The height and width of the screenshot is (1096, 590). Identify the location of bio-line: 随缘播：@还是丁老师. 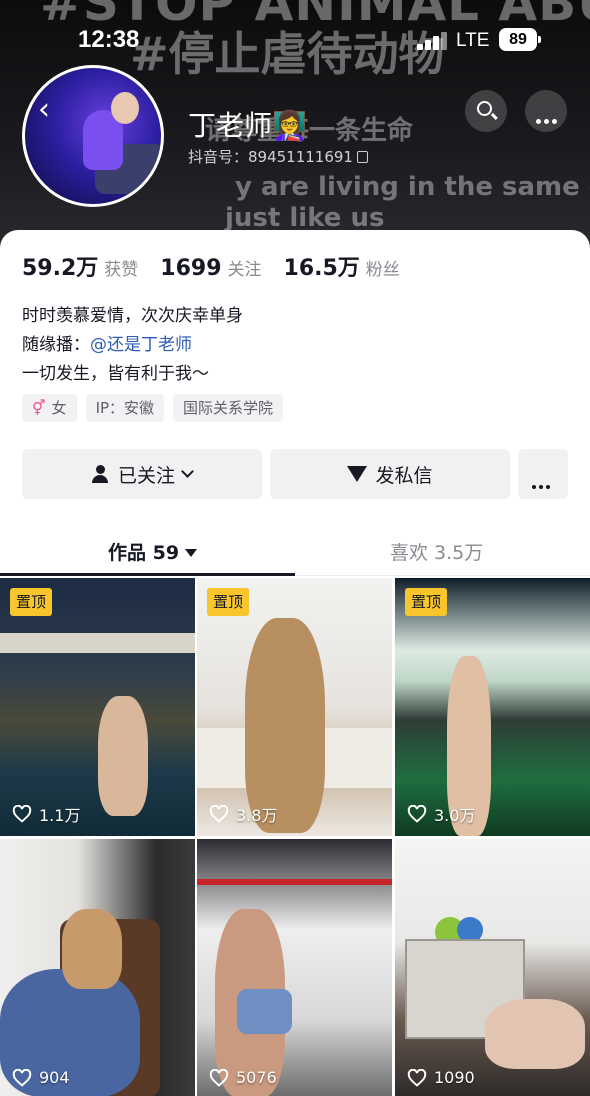
(132, 345).